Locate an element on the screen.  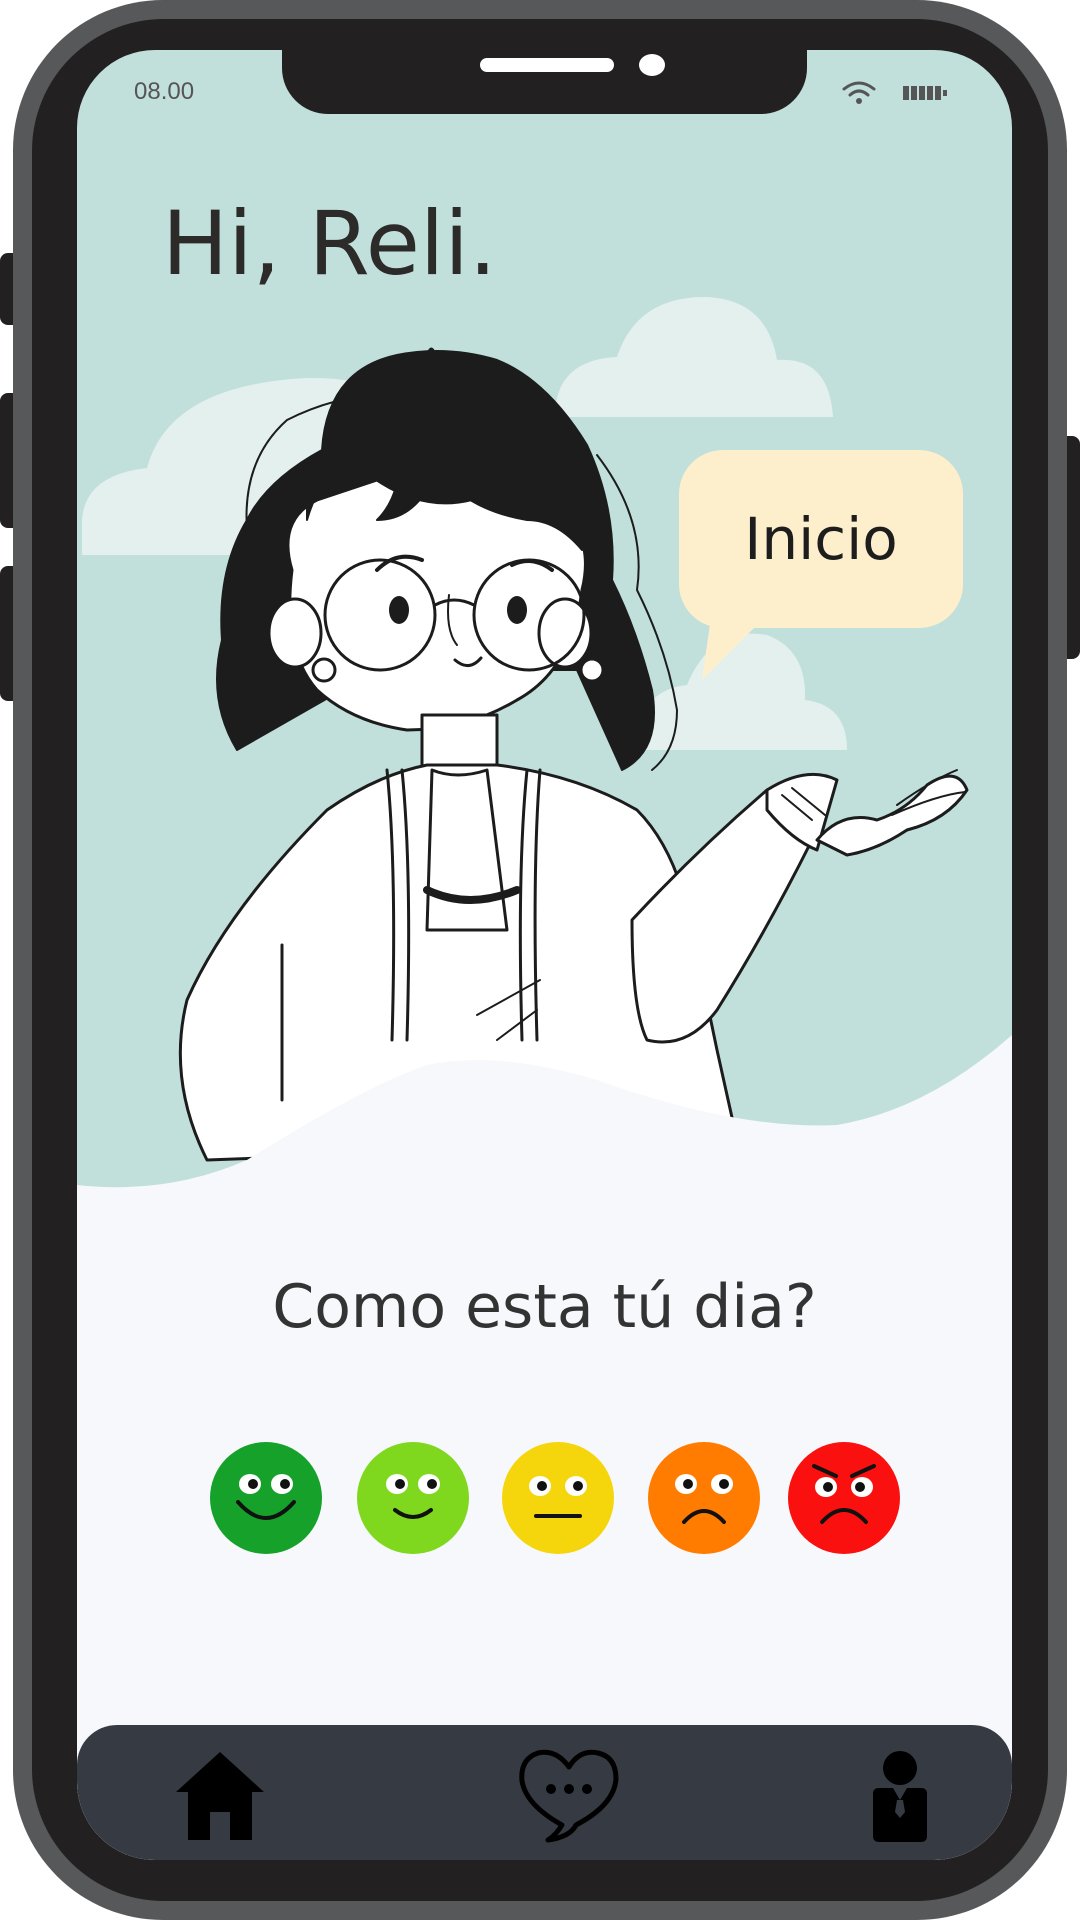
home-icon is located at coordinates (220, 1796).